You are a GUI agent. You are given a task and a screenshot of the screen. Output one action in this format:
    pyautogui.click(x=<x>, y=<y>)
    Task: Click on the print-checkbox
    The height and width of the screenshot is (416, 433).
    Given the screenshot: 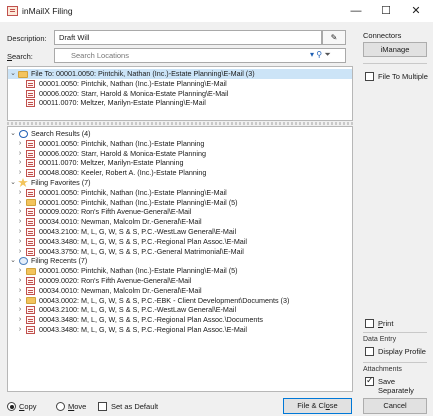 What is the action you would take?
    pyautogui.click(x=369, y=323)
    